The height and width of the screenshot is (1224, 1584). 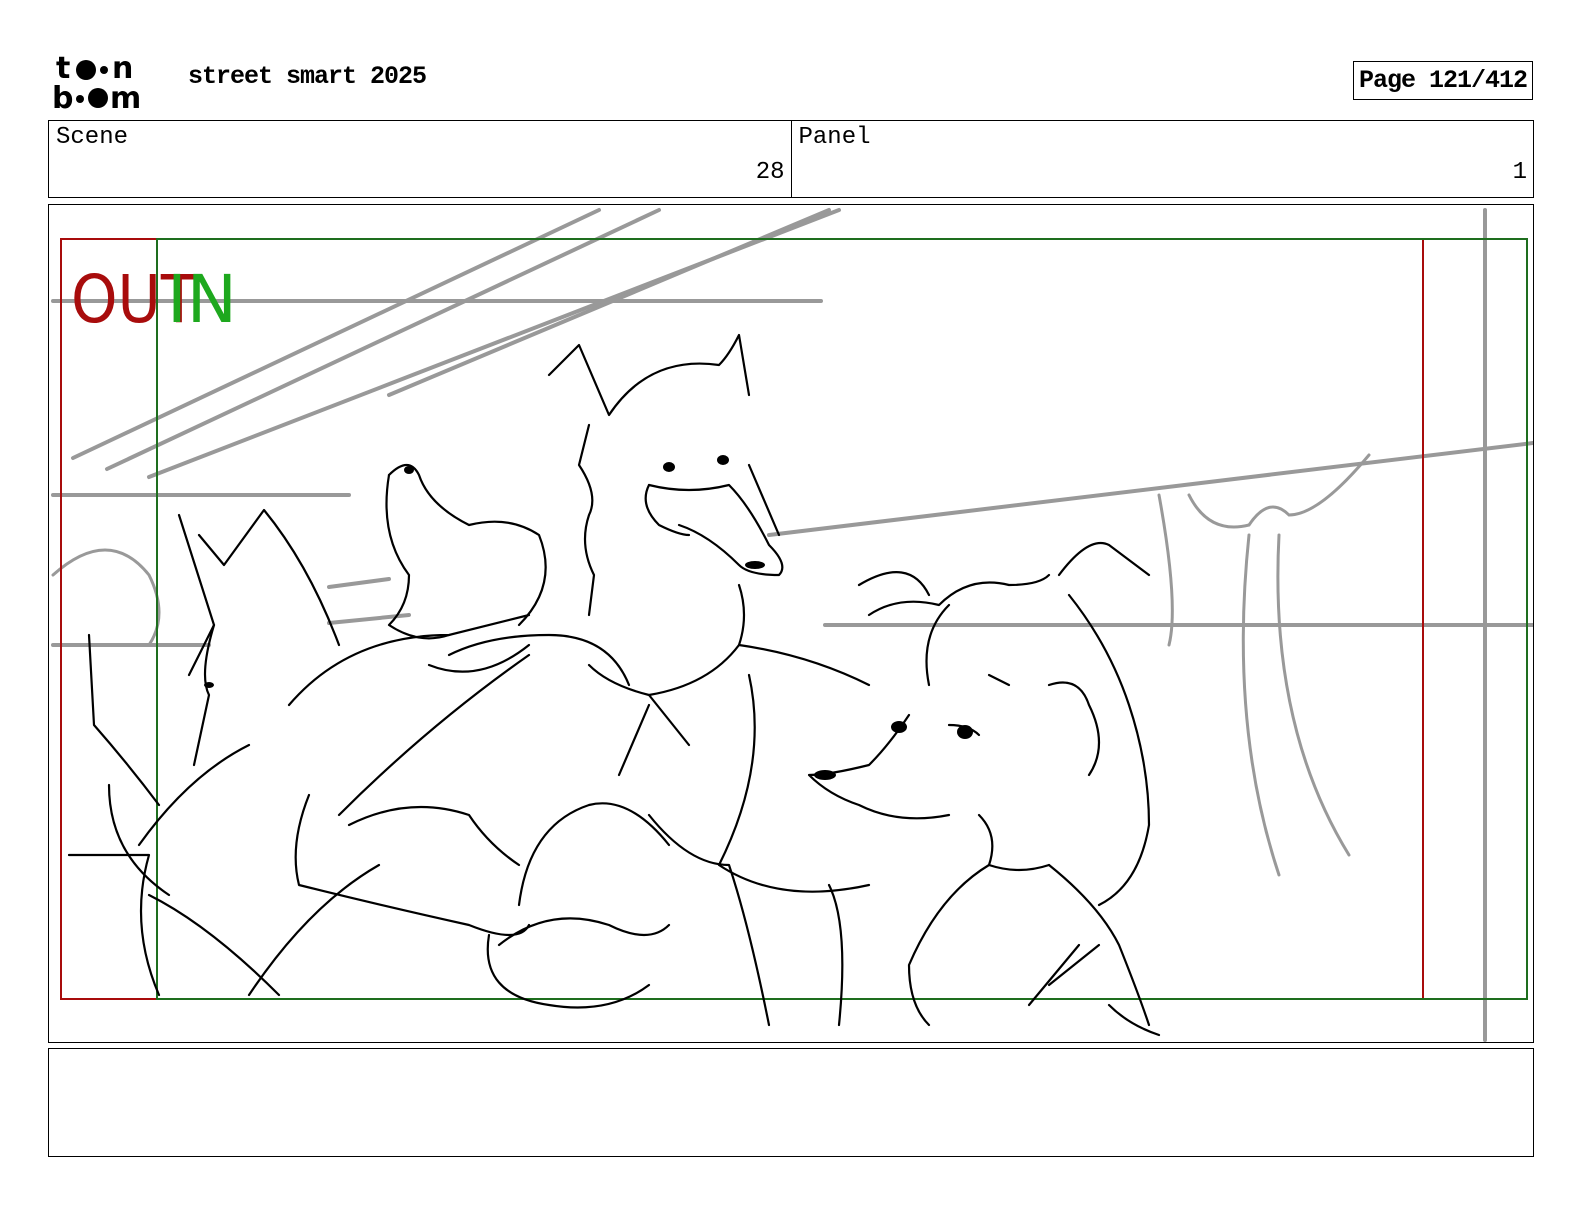 I want to click on scene-number: 28, so click(x=770, y=172).